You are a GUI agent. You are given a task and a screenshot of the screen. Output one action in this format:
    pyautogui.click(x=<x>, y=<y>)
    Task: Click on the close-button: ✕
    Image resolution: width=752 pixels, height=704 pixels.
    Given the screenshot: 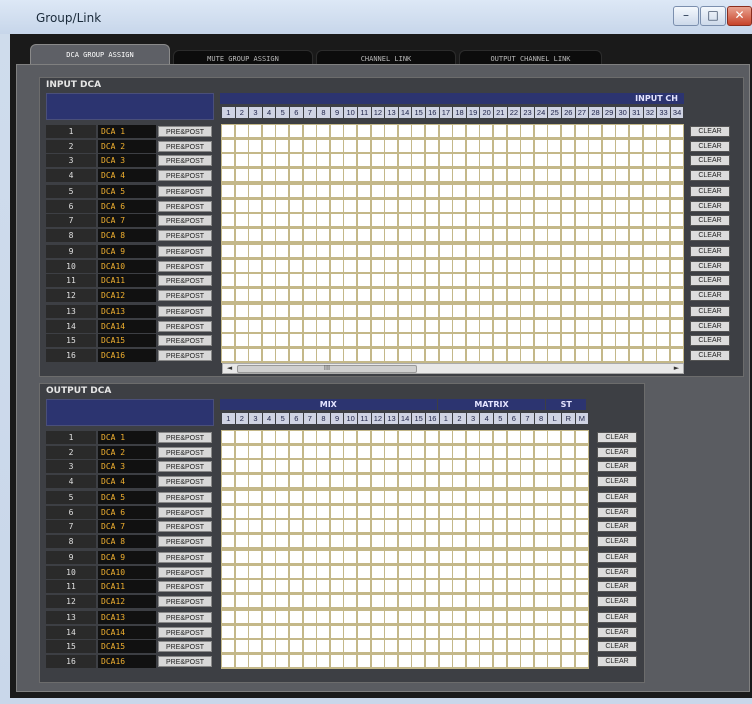 What is the action you would take?
    pyautogui.click(x=739, y=16)
    